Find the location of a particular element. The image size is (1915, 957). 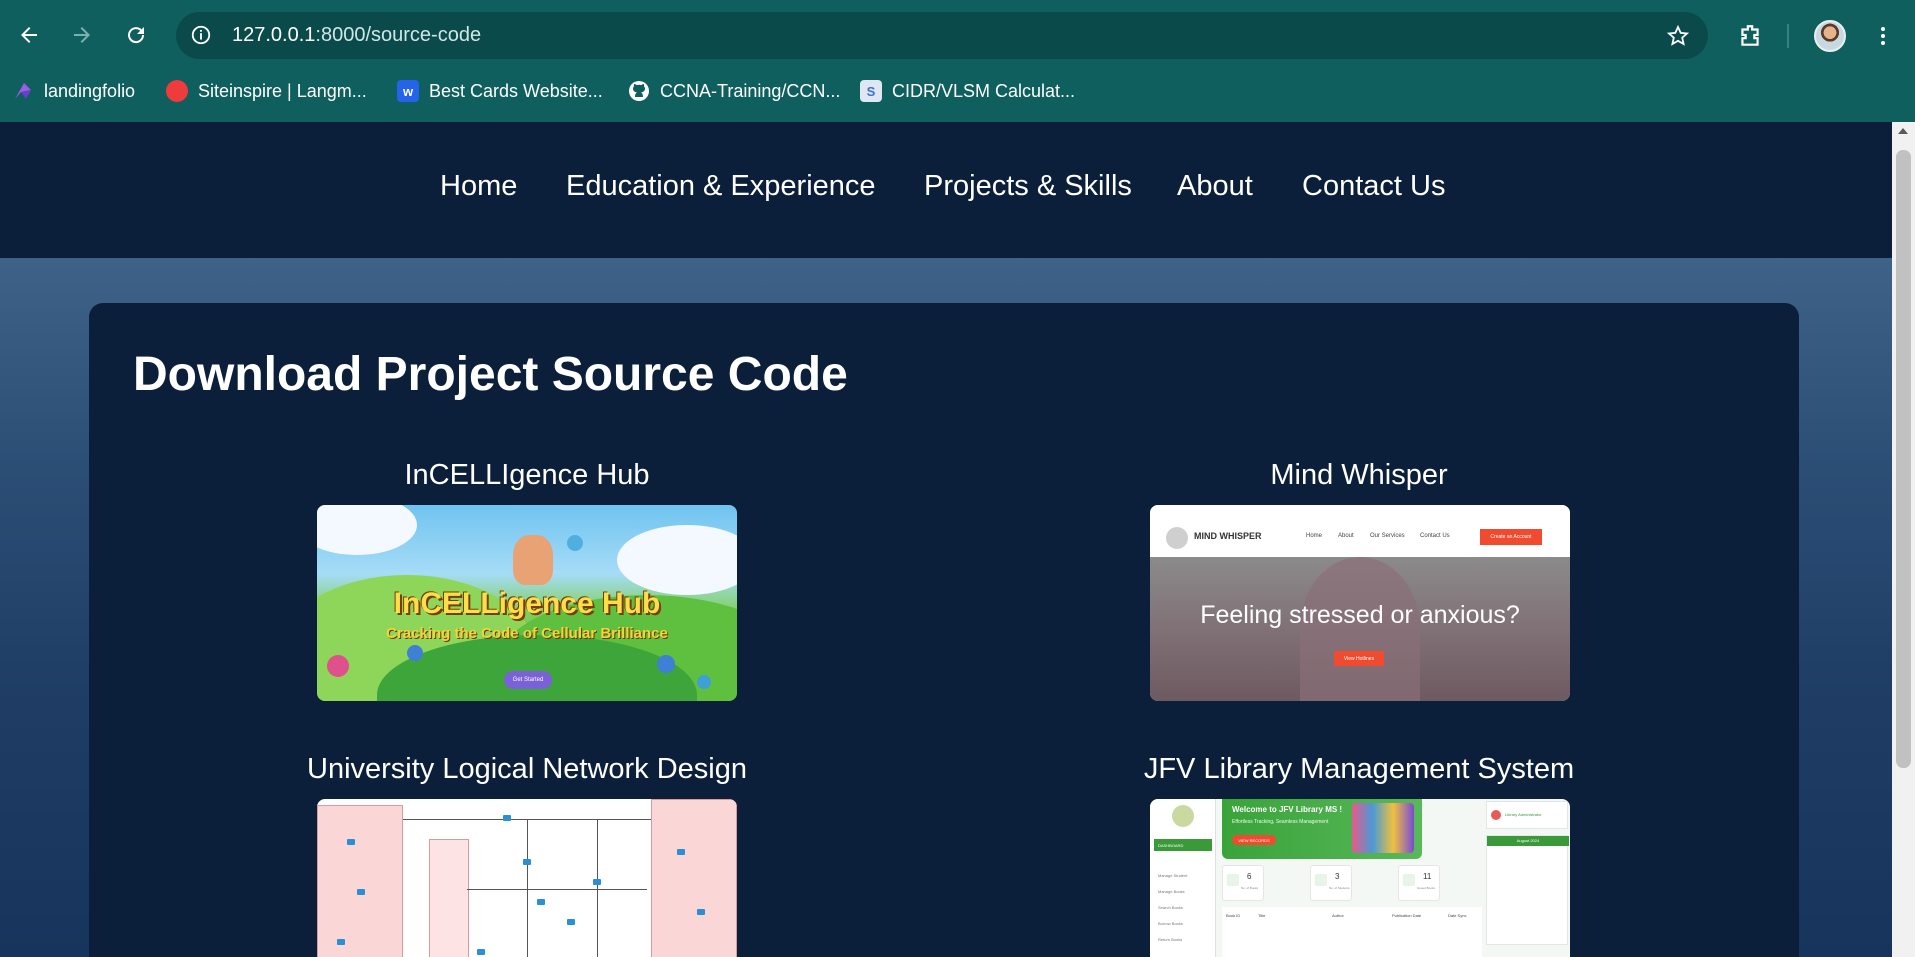

thumb-subtitle: Cracking the Code of Cellular Brilliance is located at coordinates (527, 633).